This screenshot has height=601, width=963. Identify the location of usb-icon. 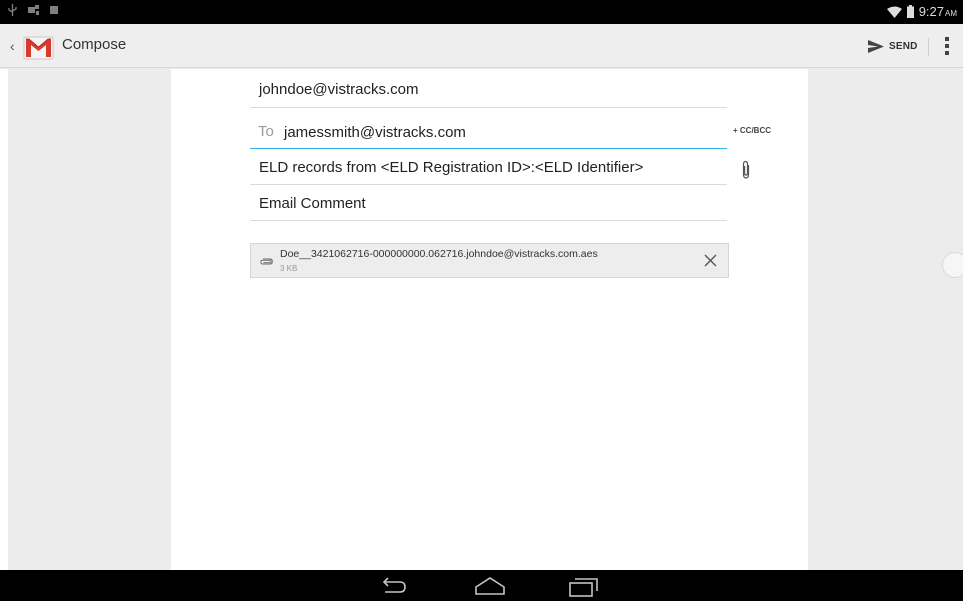
(12, 10).